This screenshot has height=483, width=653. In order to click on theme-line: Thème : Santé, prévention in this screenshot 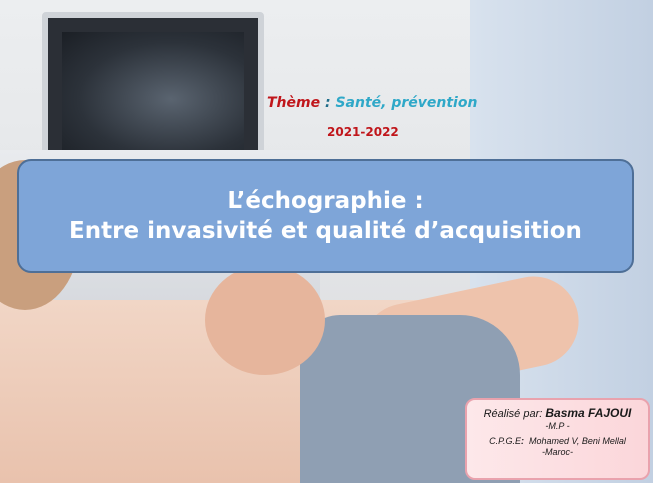, I will do `click(372, 103)`.